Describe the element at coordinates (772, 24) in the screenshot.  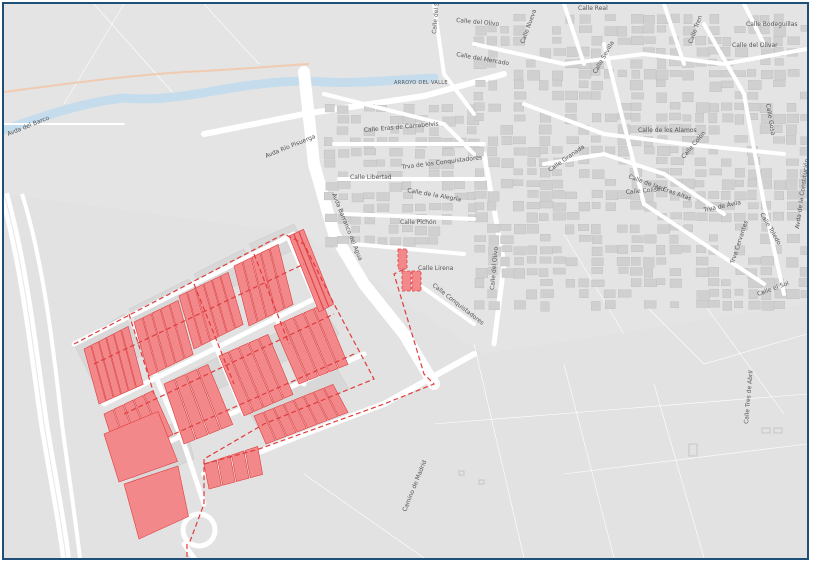
I see `label-calle-bodeguillas: Calle Bodeguillas` at that location.